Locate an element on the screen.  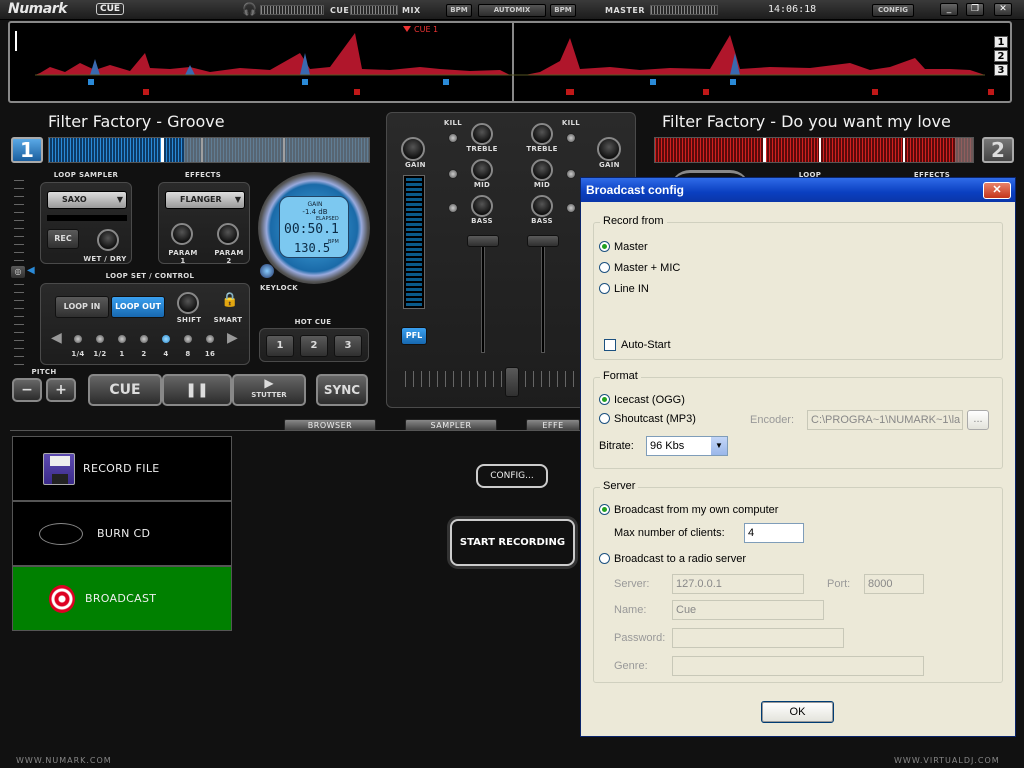
deck-select-2: 2 is located at coordinates (1001, 56).